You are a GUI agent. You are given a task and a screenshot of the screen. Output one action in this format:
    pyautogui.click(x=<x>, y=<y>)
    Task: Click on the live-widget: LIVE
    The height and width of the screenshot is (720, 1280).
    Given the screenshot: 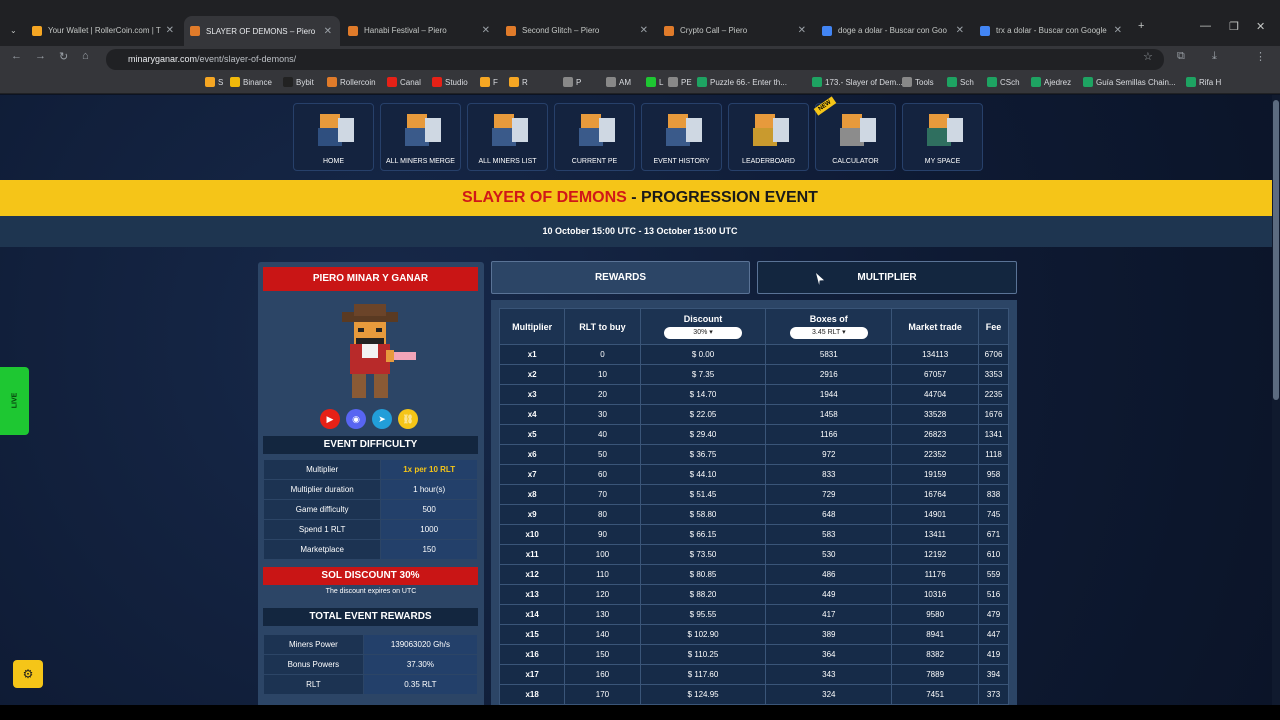 What is the action you would take?
    pyautogui.click(x=14, y=401)
    